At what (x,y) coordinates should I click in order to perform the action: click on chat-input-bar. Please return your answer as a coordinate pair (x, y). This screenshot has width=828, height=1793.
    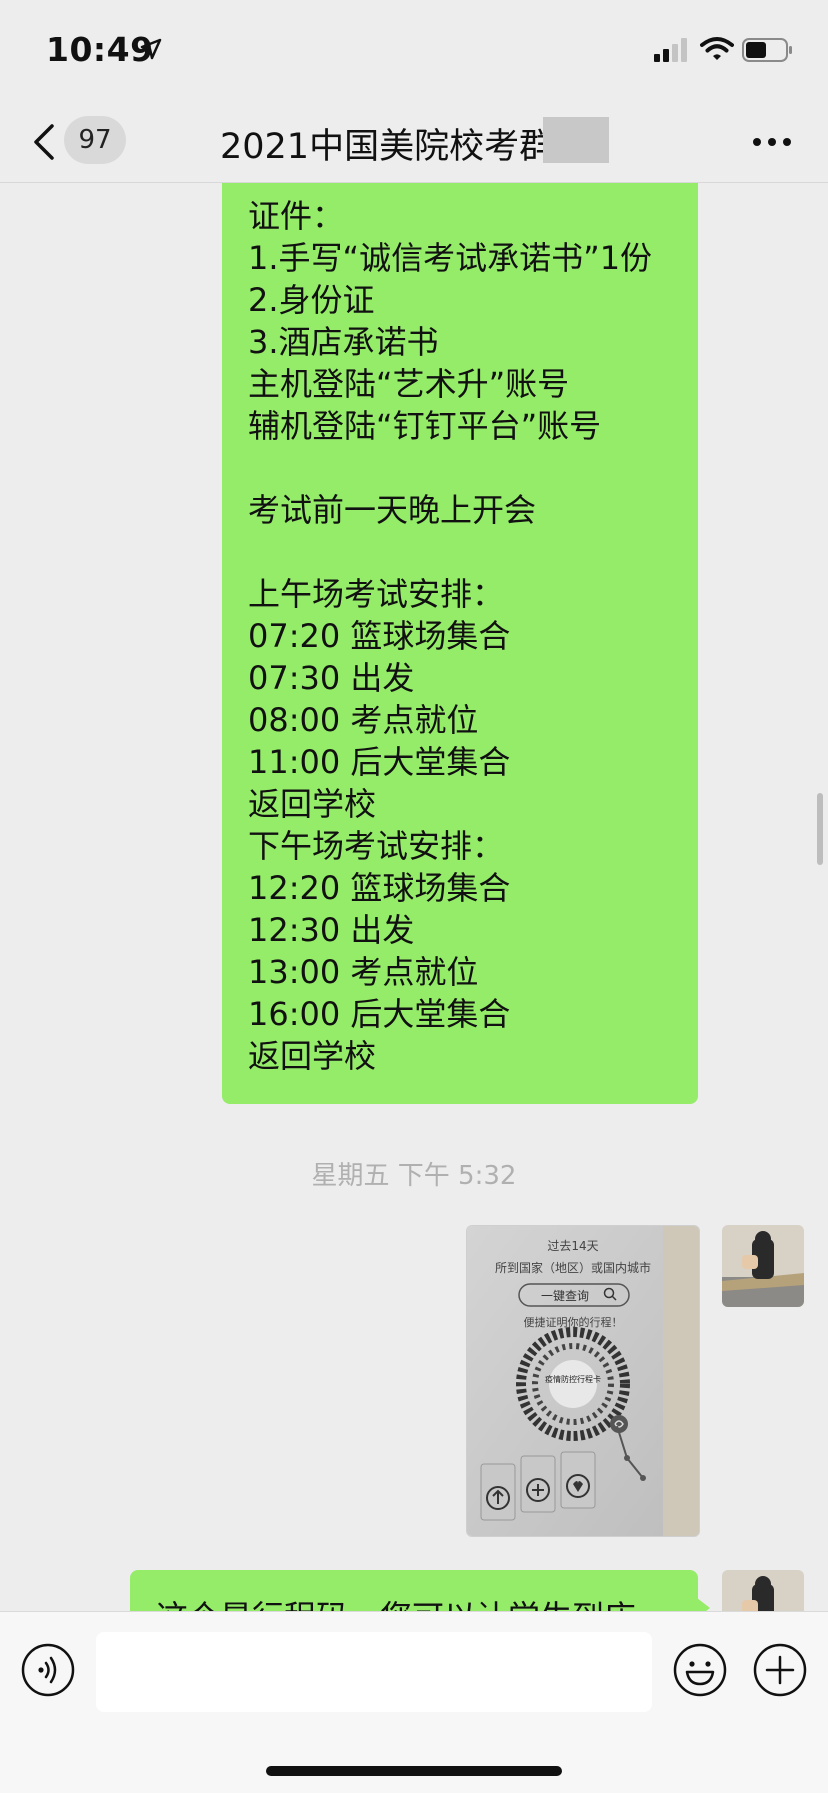
    Looking at the image, I should click on (414, 1702).